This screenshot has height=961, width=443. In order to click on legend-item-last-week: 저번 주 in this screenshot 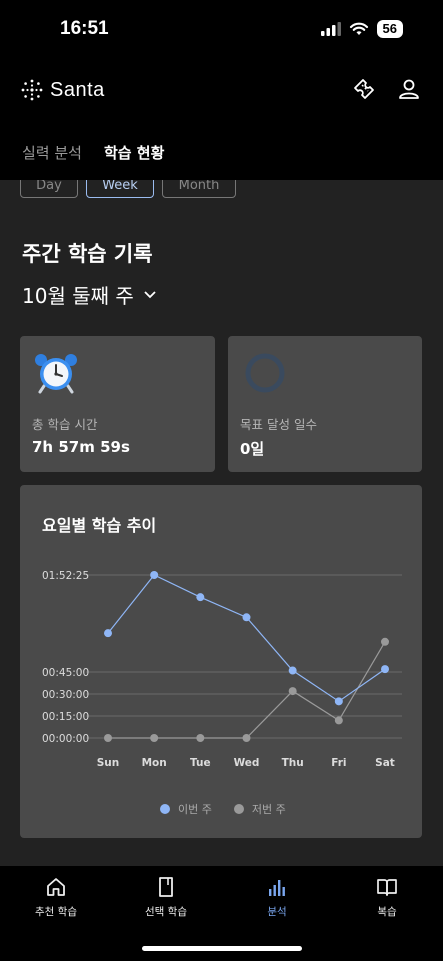, I will do `click(259, 809)`.